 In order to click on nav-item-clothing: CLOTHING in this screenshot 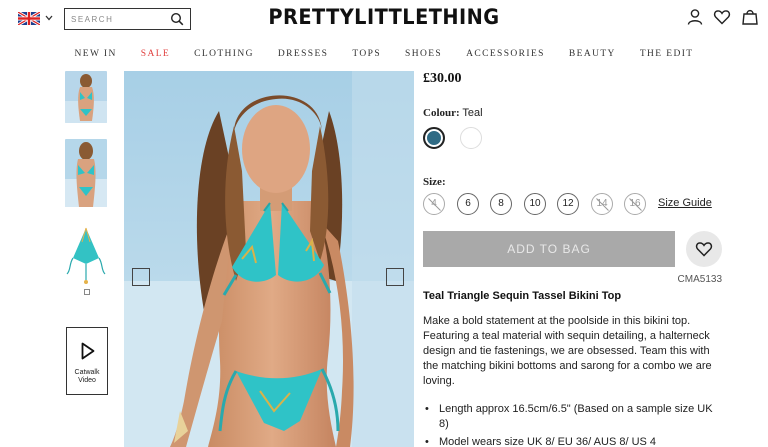, I will do `click(224, 54)`.